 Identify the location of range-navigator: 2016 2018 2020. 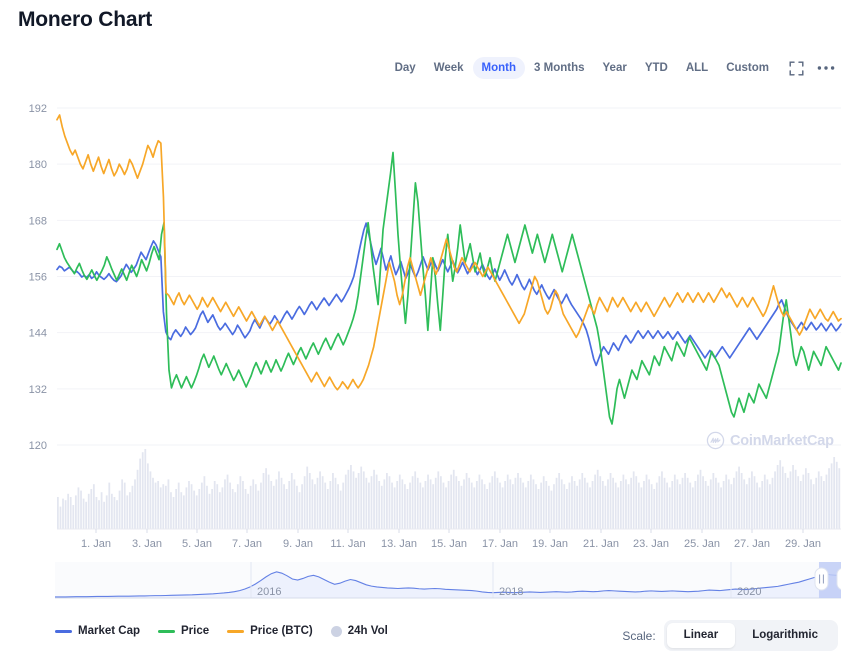
(448, 585).